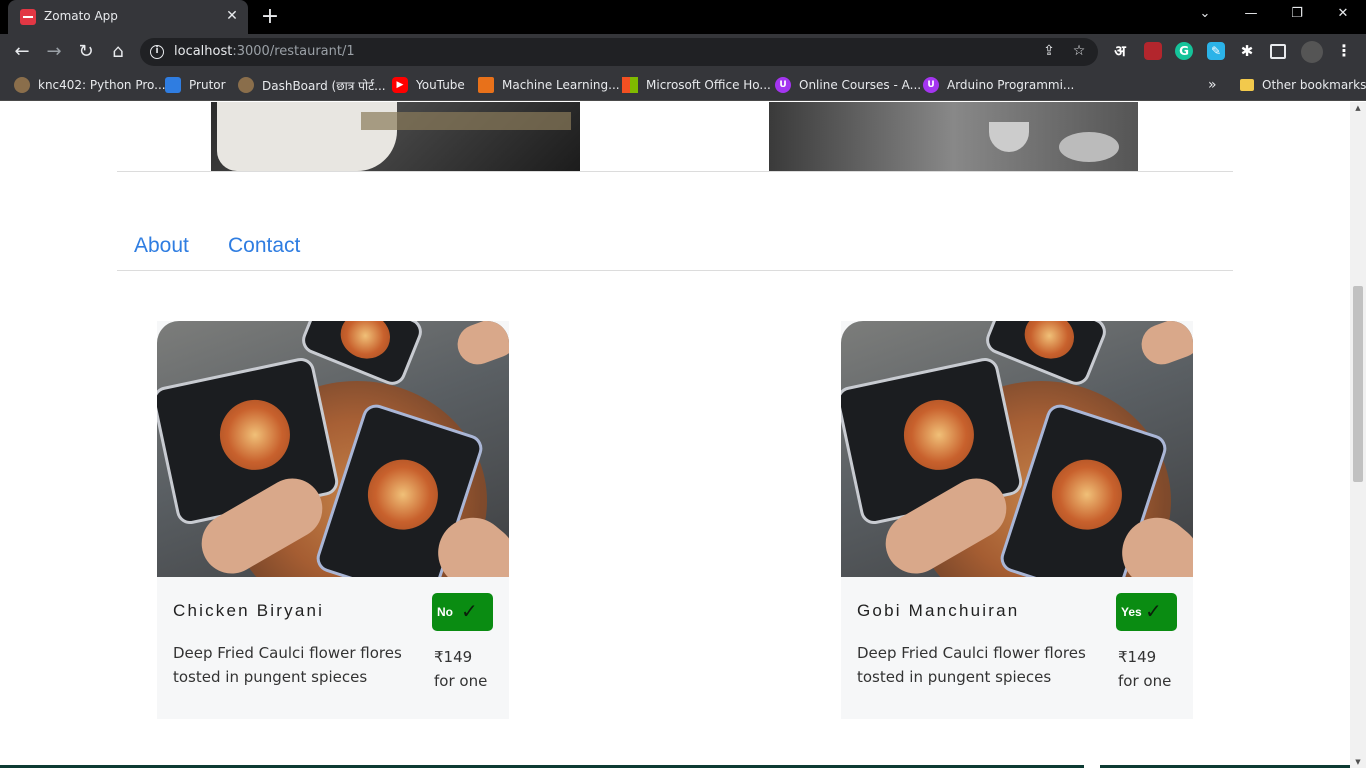  What do you see at coordinates (1358, 108) in the screenshot?
I see `scroll-up-icon: ▲` at bounding box center [1358, 108].